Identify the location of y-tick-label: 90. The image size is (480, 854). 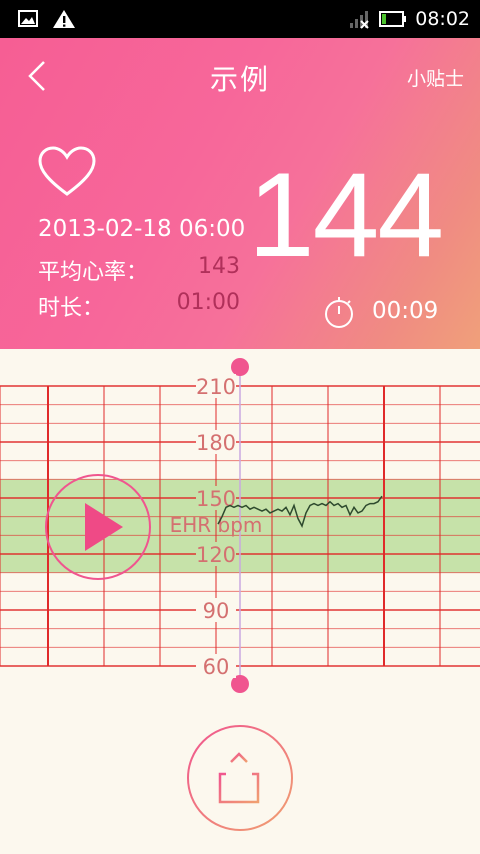
(216, 611).